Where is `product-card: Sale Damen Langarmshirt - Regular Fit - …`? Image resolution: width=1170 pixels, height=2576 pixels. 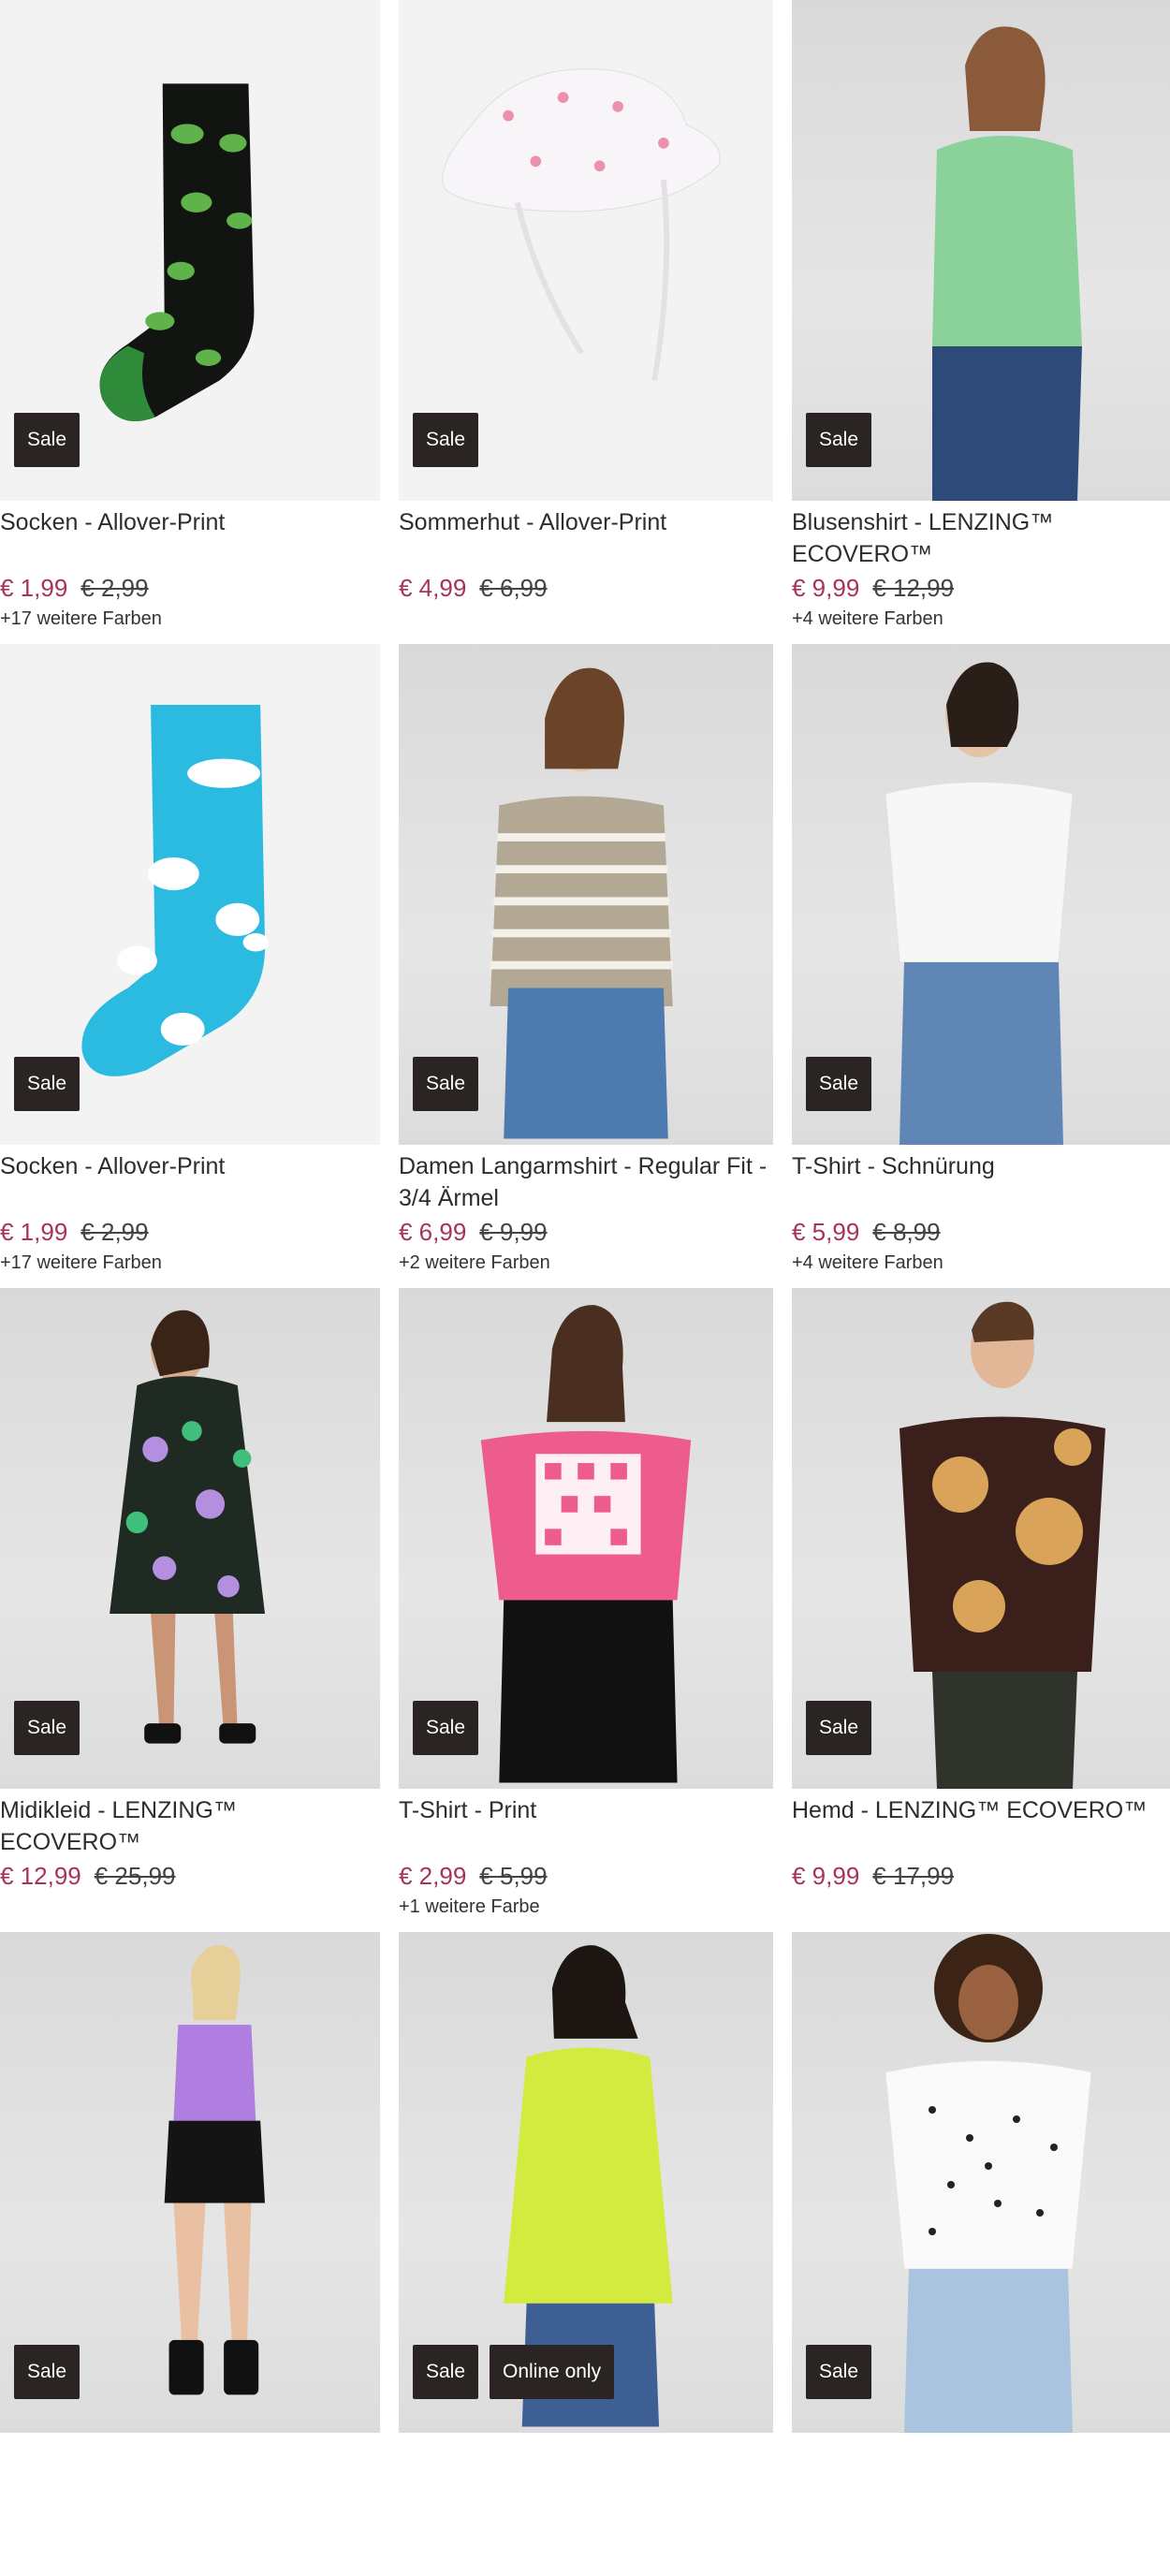
product-card: Sale Damen Langarmshirt - Regular Fit - … is located at coordinates (585, 966).